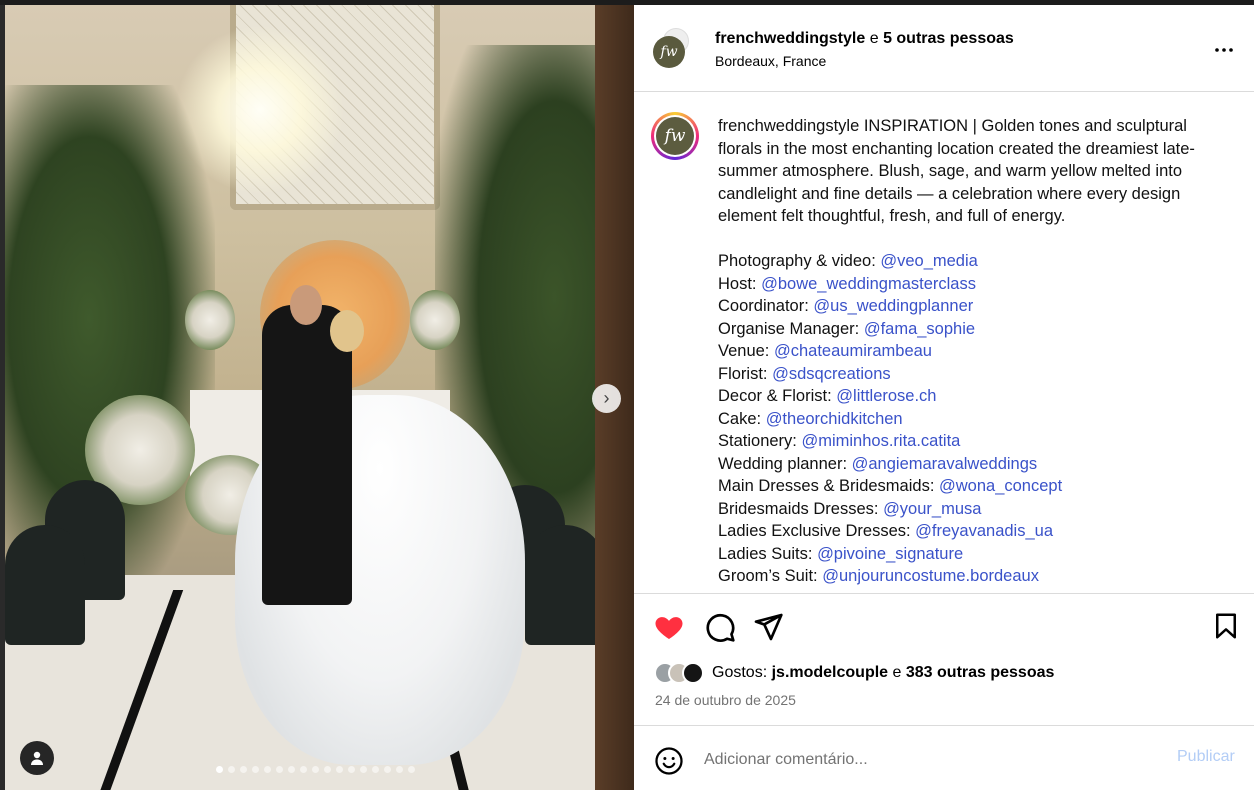 This screenshot has width=1254, height=790. Describe the element at coordinates (740, 283) in the screenshot. I see `credit-label: Host:` at that location.